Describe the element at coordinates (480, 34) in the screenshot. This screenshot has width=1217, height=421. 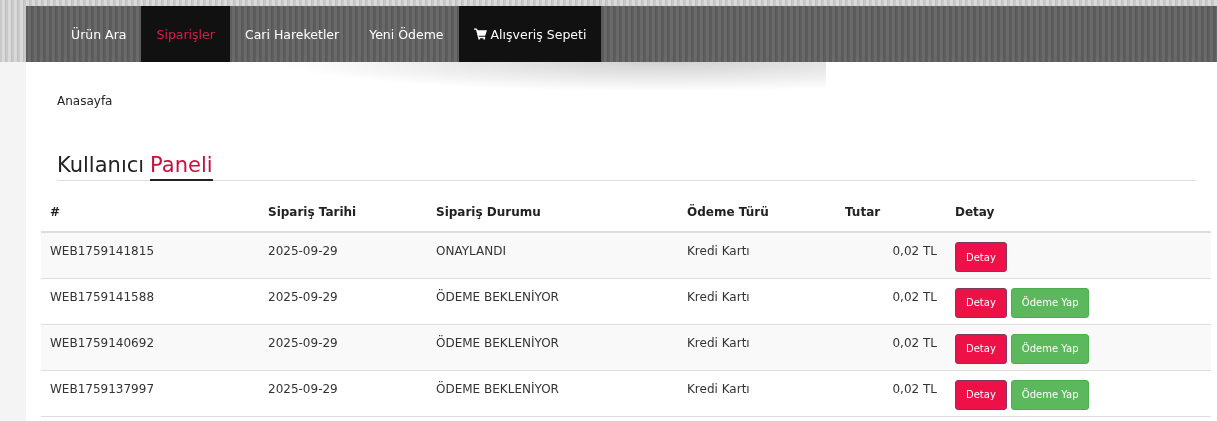
I see `cart-icon` at that location.